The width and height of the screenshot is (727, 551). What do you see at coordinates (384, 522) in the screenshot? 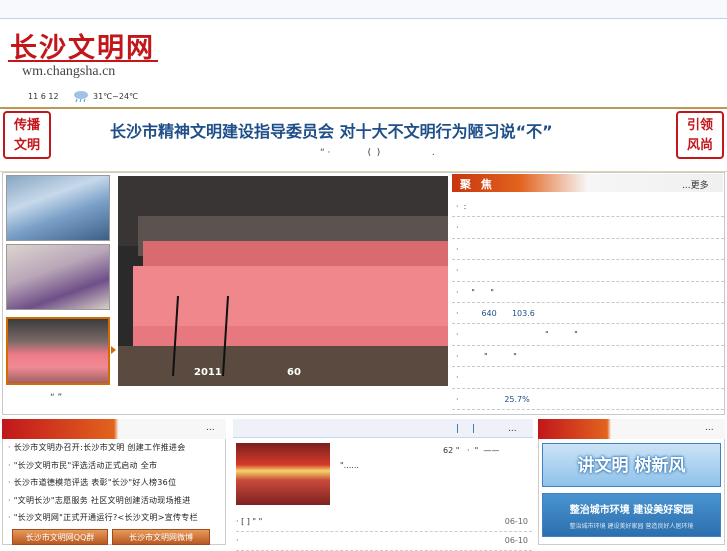
I see `table-row: · [ ] " " 06-10` at bounding box center [384, 522].